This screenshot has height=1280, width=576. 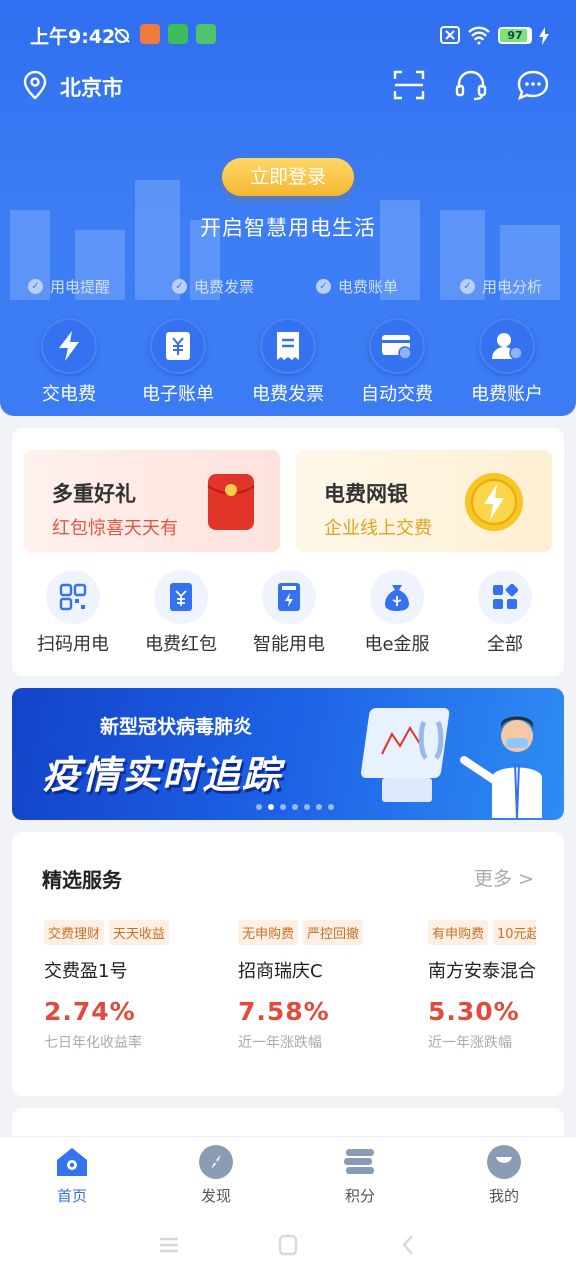 I want to click on fund-name: 交费盈1号, so click(x=86, y=971).